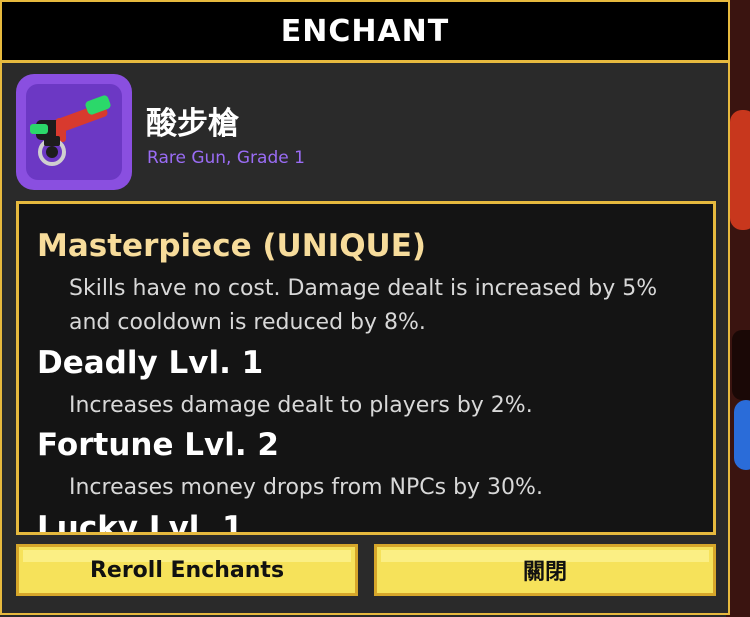  Describe the element at coordinates (70, 130) in the screenshot. I see `acid-rifle-icon` at that location.